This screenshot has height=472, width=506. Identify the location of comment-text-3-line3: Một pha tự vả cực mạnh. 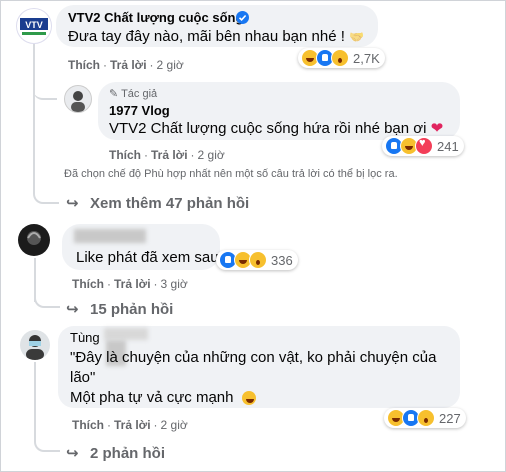
(163, 397).